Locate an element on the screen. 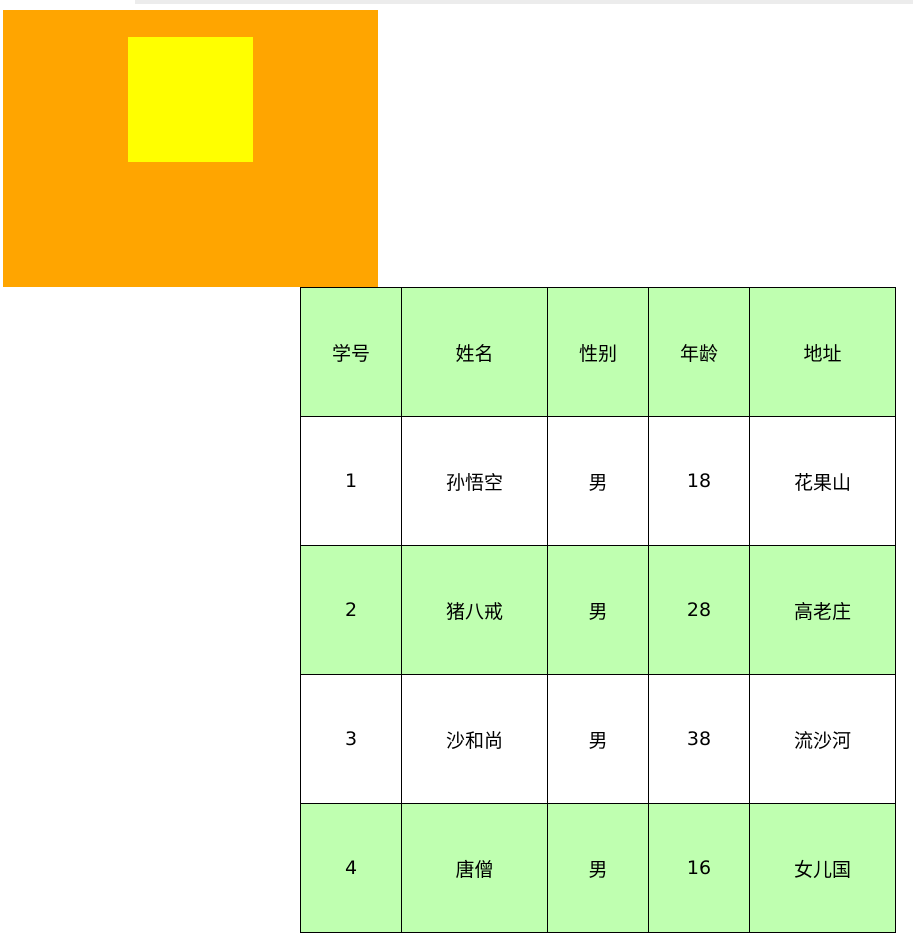  header-cell-name: 姓名 is located at coordinates (474, 352).